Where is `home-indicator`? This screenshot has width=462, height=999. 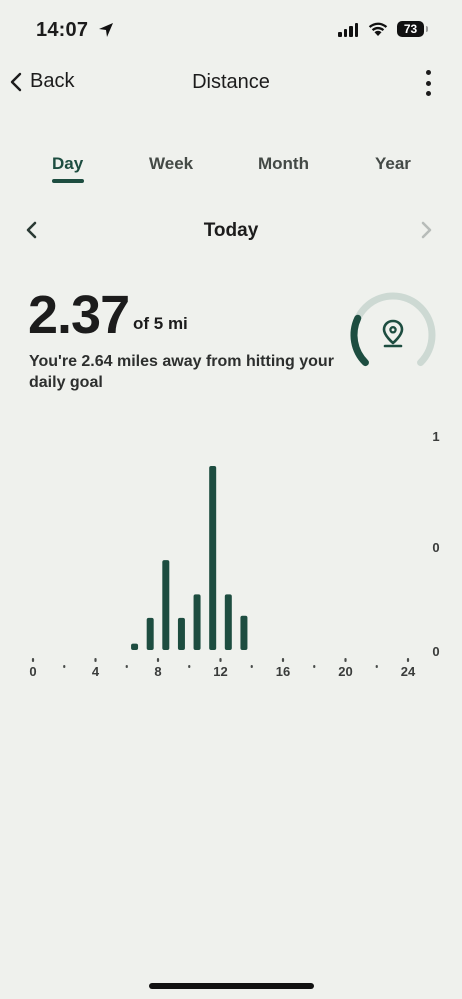
home-indicator is located at coordinates (231, 986).